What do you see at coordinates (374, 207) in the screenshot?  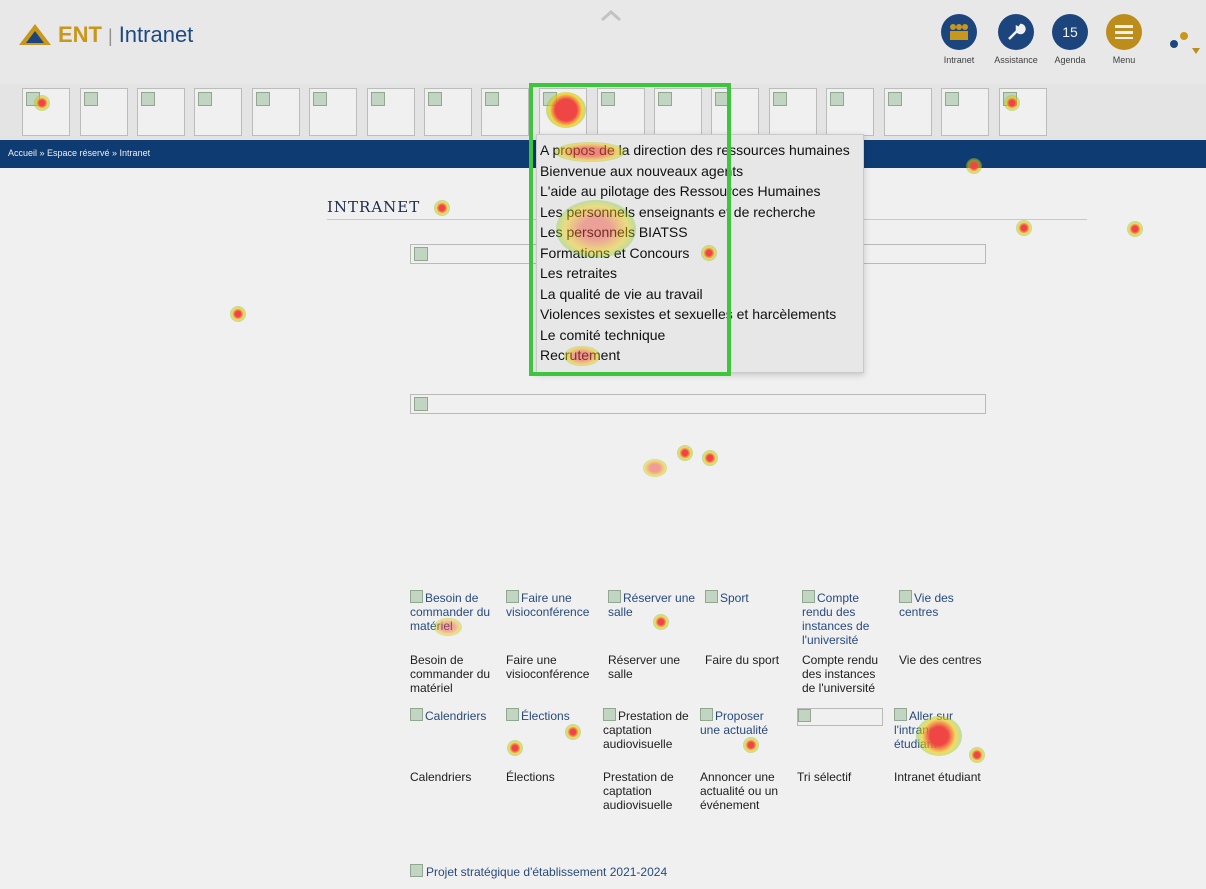 I see `page-title: INTRANET` at bounding box center [374, 207].